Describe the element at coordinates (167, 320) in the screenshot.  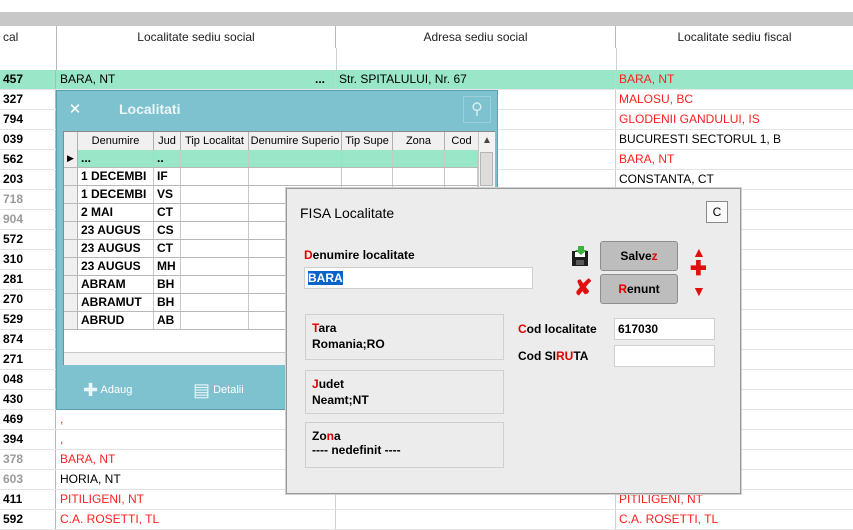
I see `lookup-jud-cell: AB` at that location.